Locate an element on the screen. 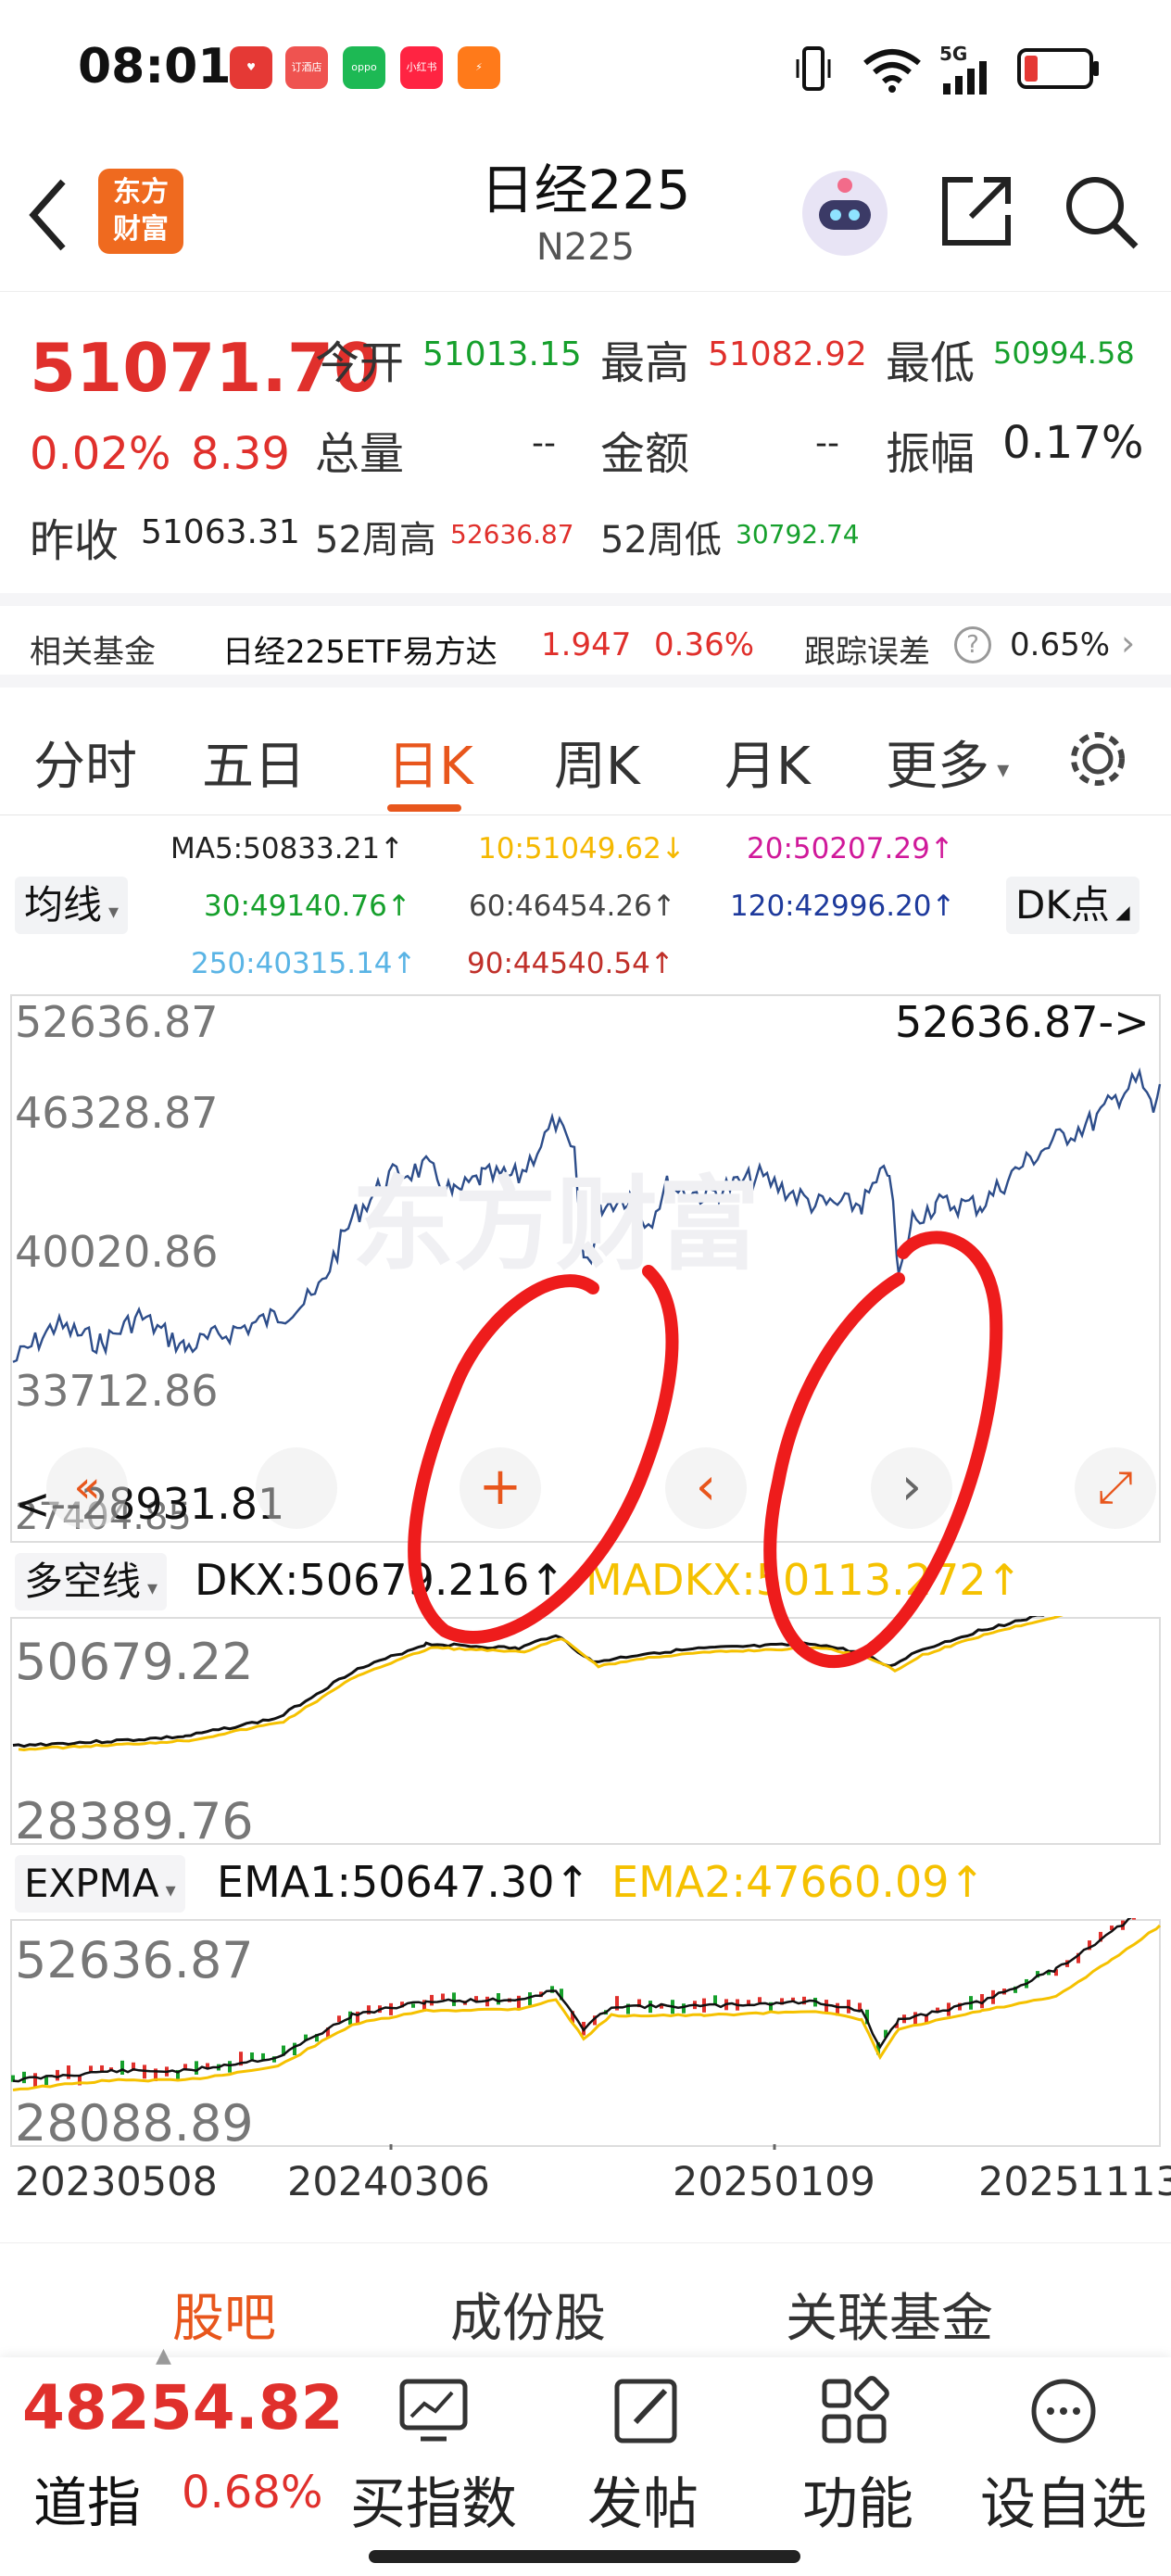 This screenshot has height=2576, width=1171. dkx-value: DKX:50679.216↑ is located at coordinates (380, 1580).